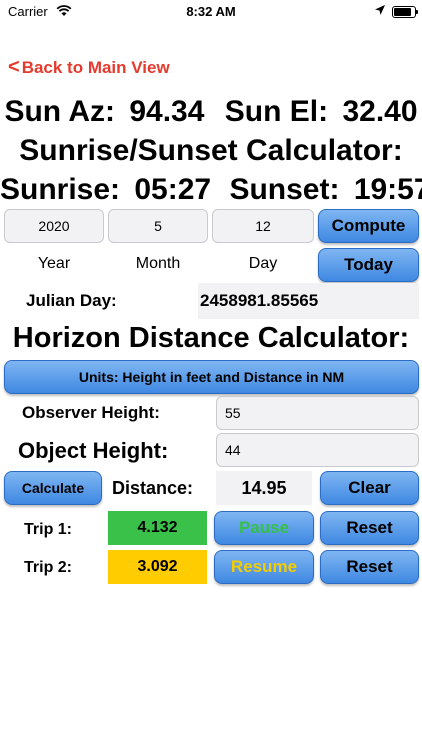 This screenshot has width=422, height=750. What do you see at coordinates (380, 111) in the screenshot?
I see `sun-el-value: 32.40` at bounding box center [380, 111].